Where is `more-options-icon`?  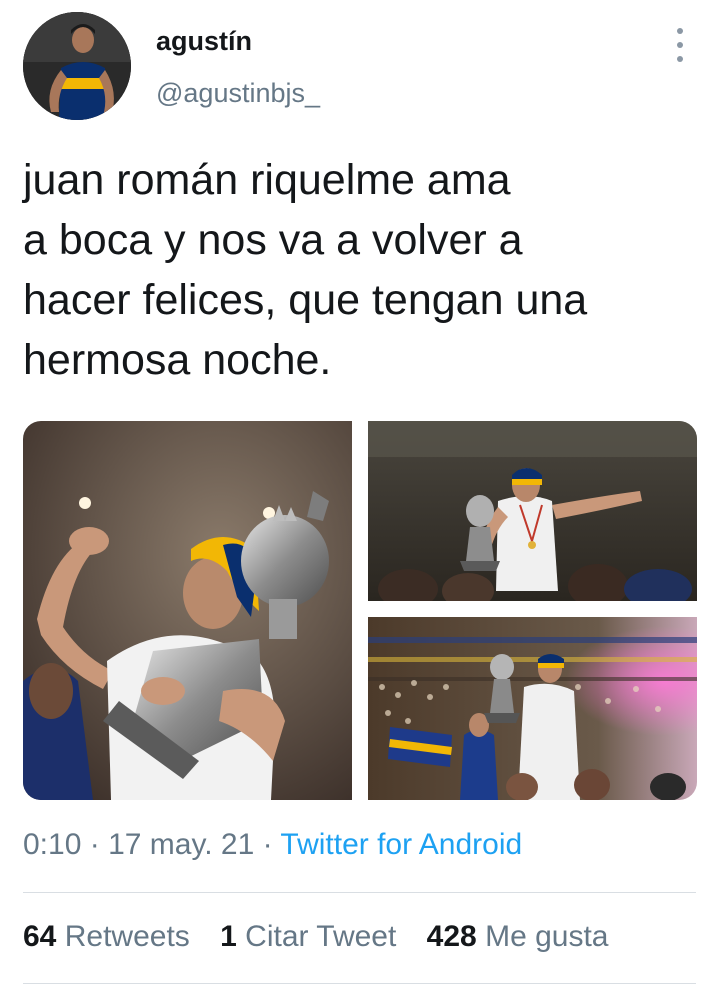
more-options-icon is located at coordinates (680, 45).